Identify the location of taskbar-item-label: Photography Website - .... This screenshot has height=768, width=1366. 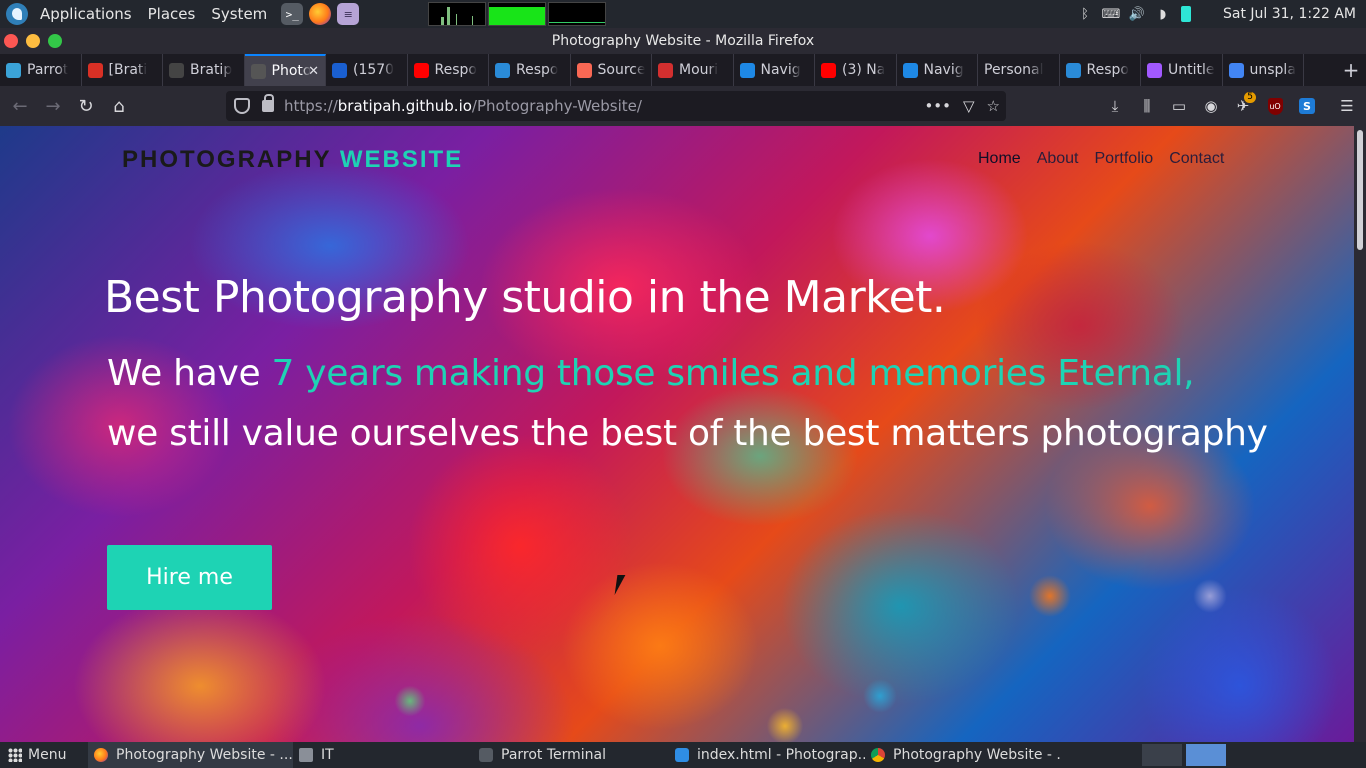
(977, 755).